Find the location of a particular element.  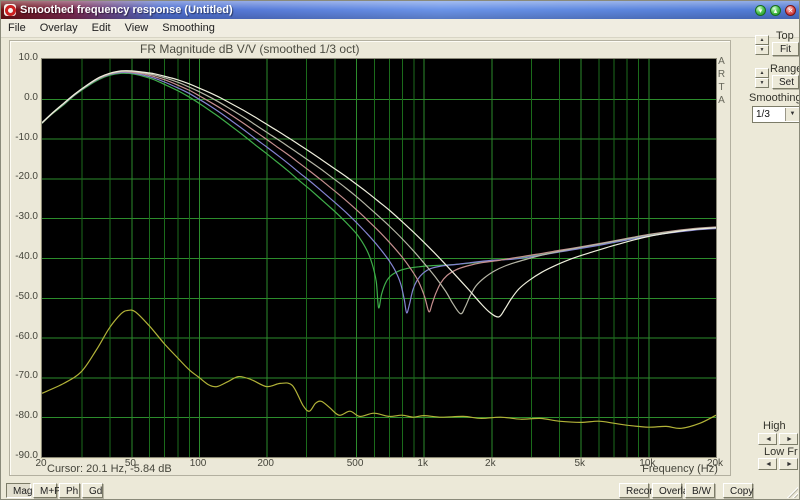

minimize-button: ▾ is located at coordinates (760, 10).